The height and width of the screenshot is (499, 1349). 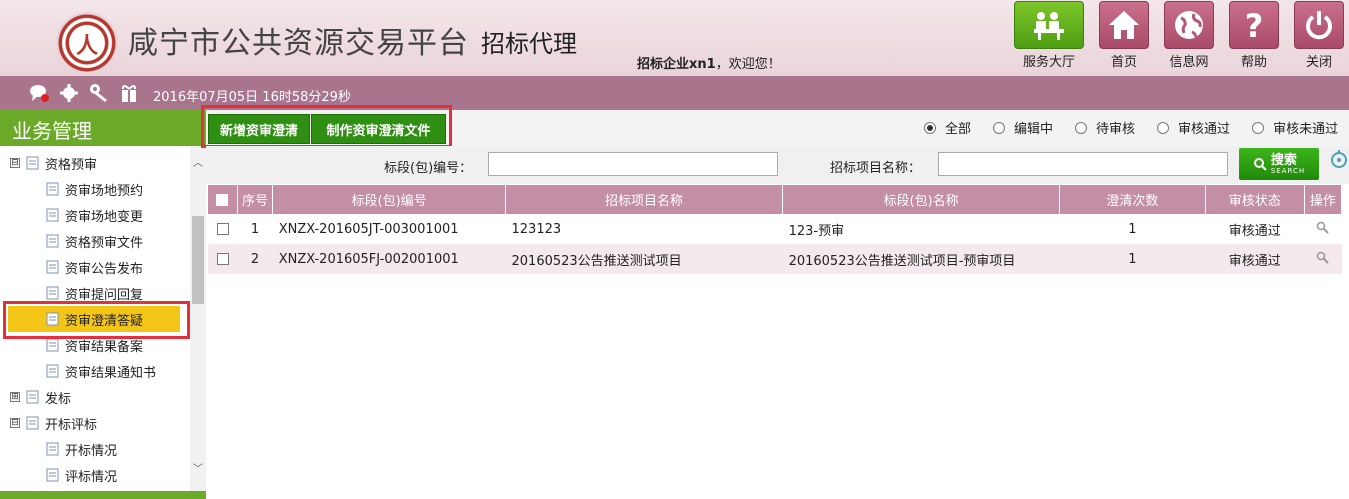 I want to click on tree-group-opening: ⊟ 开标评标, so click(x=53, y=423).